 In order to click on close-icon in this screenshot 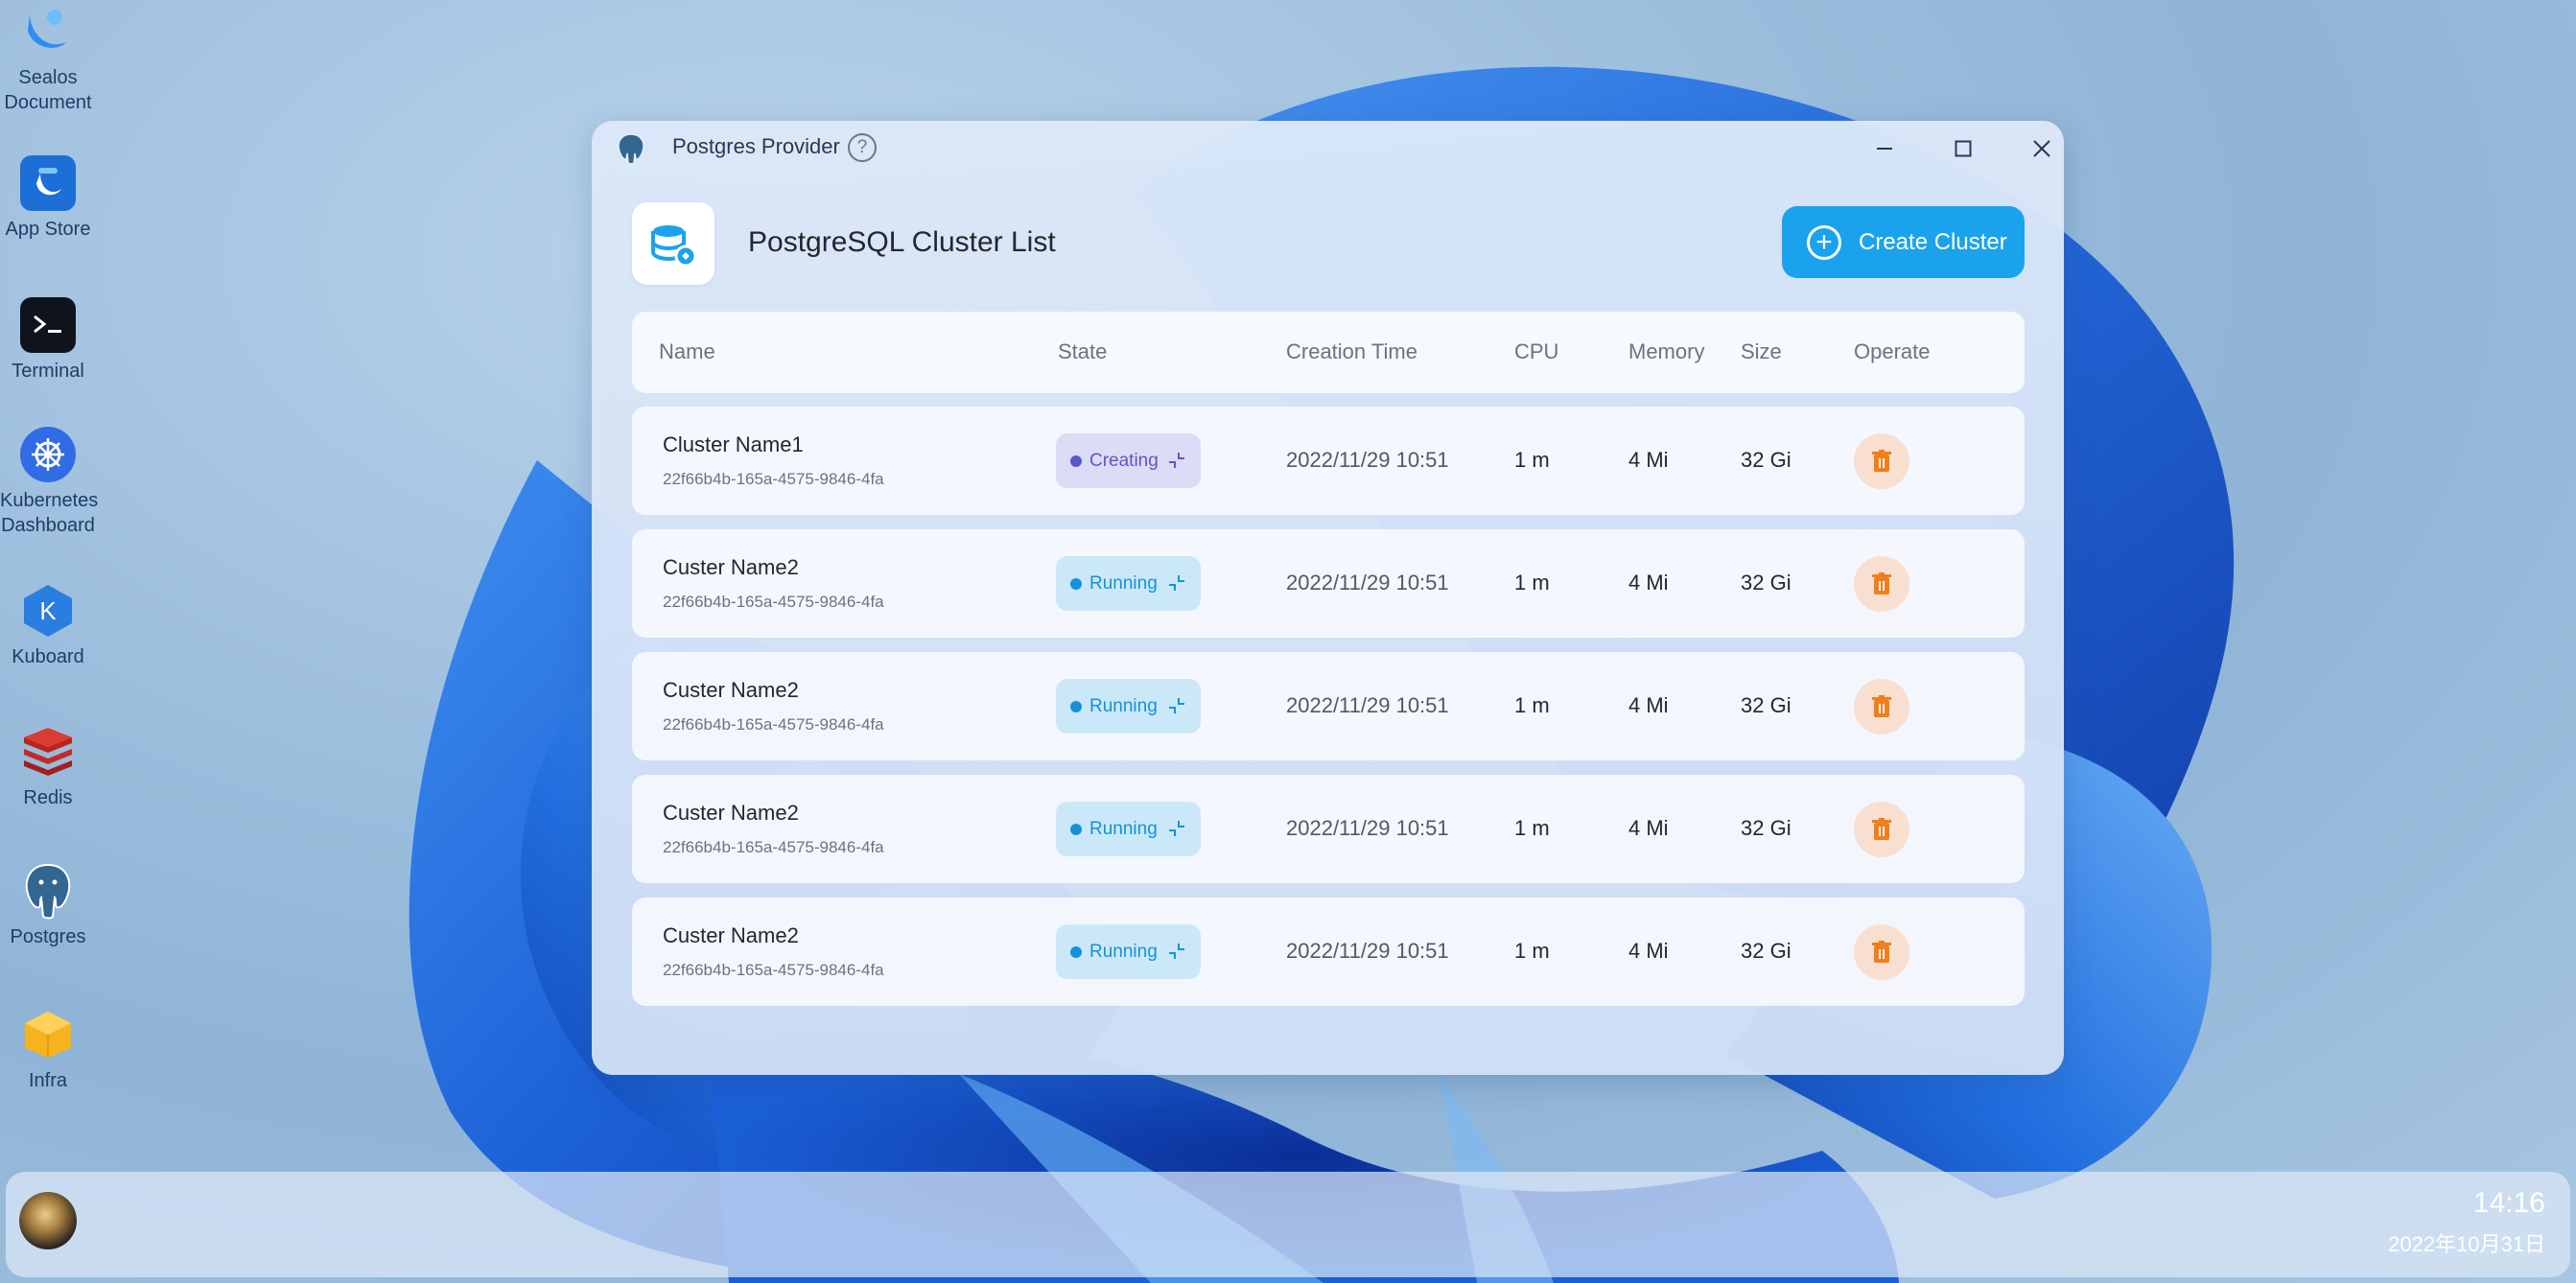, I will do `click(2041, 148)`.